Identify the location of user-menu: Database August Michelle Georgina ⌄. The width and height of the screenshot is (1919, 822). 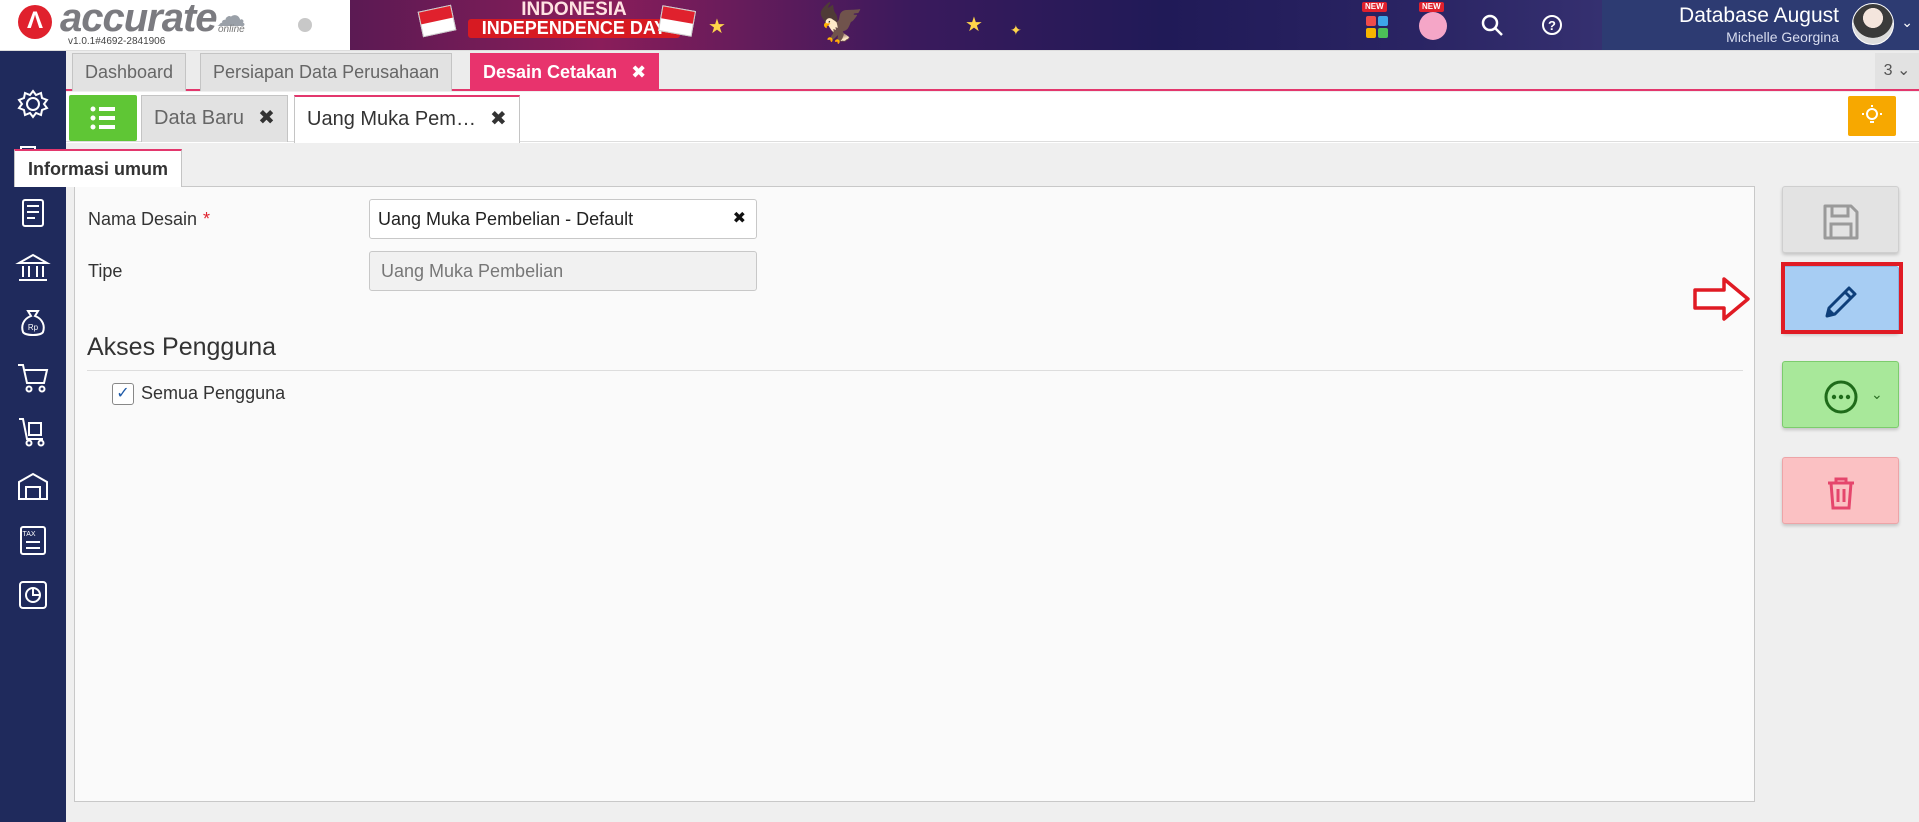
(1760, 25).